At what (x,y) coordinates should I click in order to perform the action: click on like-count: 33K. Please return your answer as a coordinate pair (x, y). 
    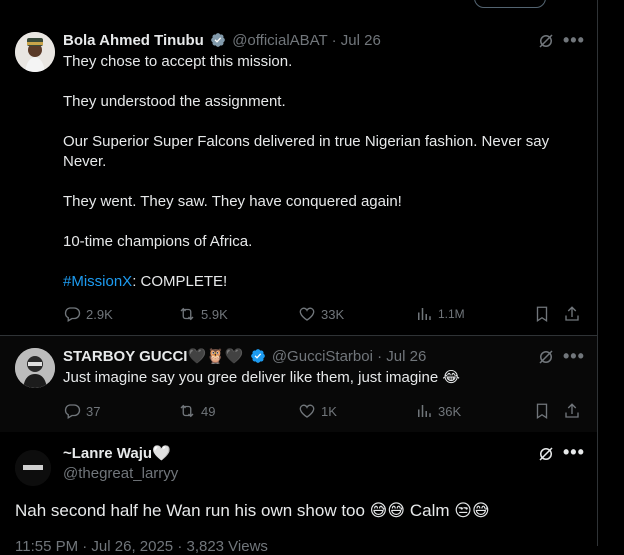
    Looking at the image, I should click on (333, 314).